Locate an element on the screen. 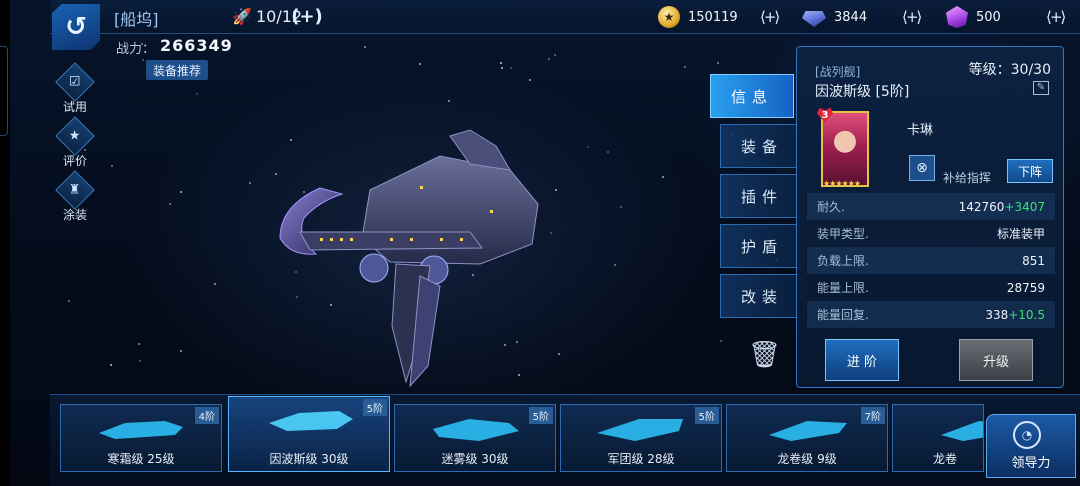 The height and width of the screenshot is (486, 1080). ship-card: 龙卷 is located at coordinates (938, 438).